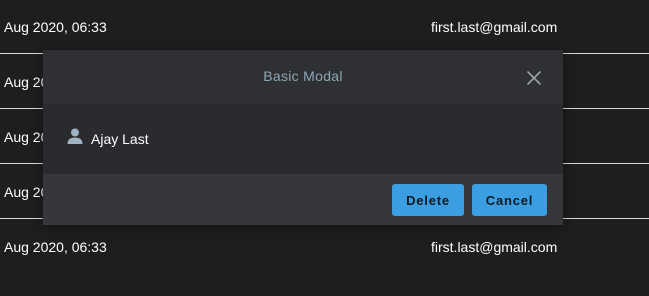  What do you see at coordinates (120, 139) in the screenshot?
I see `user-name: Ajay Last` at bounding box center [120, 139].